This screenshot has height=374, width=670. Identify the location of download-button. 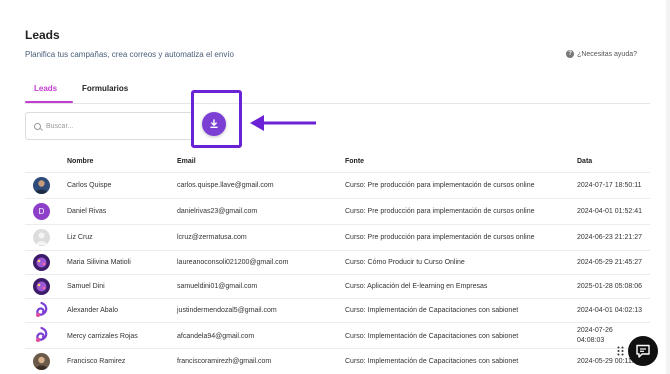
(214, 124).